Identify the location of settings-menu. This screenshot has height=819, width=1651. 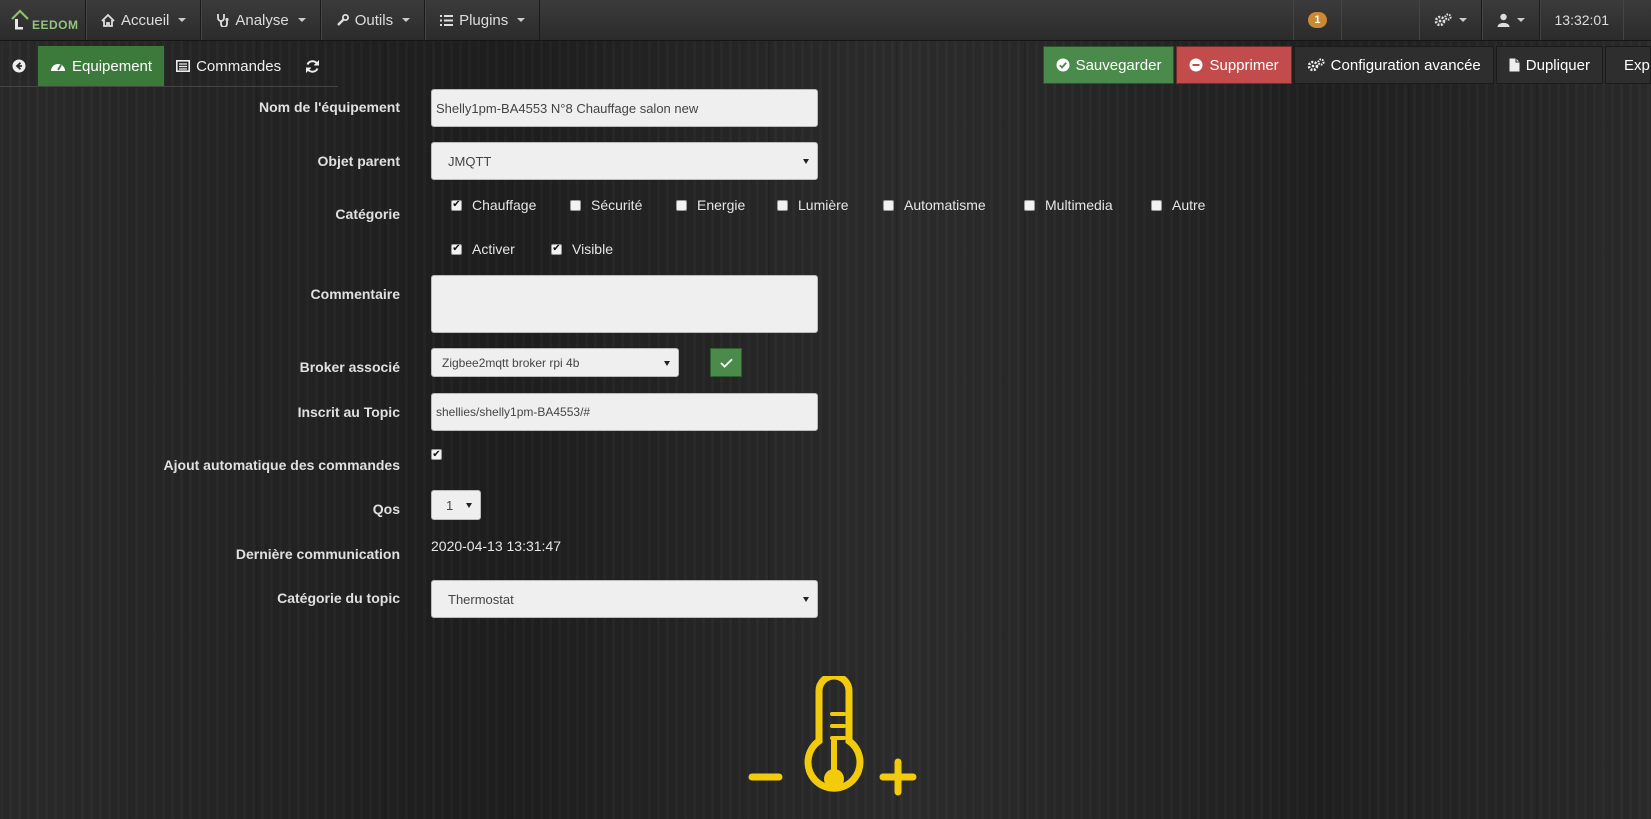
(1450, 20).